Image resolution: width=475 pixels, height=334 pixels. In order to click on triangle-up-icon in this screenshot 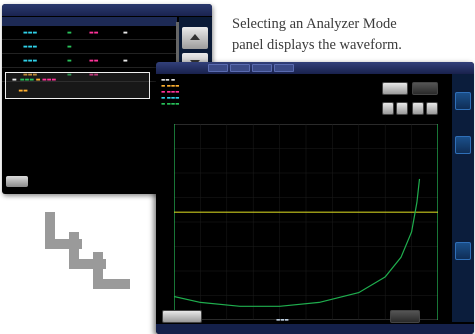, I will do `click(195, 37)`.